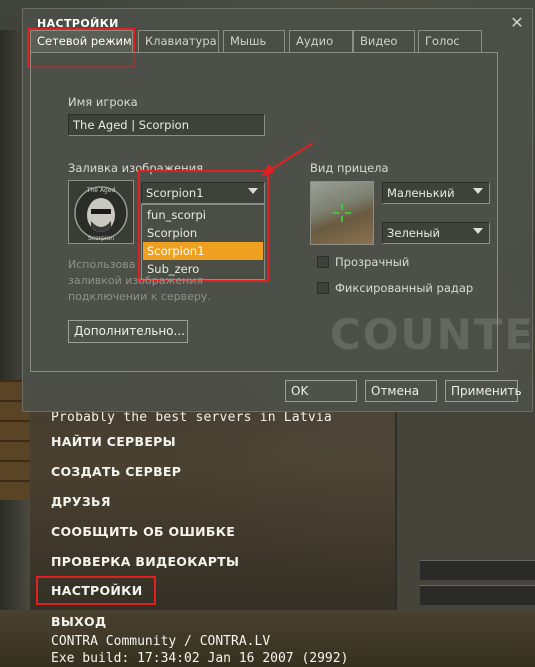  Describe the element at coordinates (372, 262) in the screenshot. I see `transparent-label: Прозрачный` at that location.